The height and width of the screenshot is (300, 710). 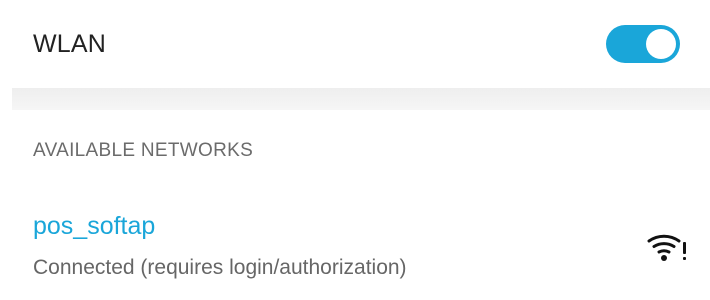 I want to click on wlan-title: WLAN, so click(x=70, y=43).